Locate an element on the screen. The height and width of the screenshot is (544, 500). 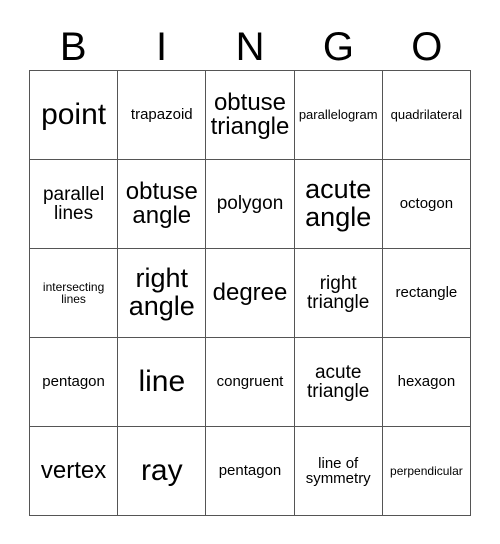
bingo-cell-label: vertex is located at coordinates (73, 470).